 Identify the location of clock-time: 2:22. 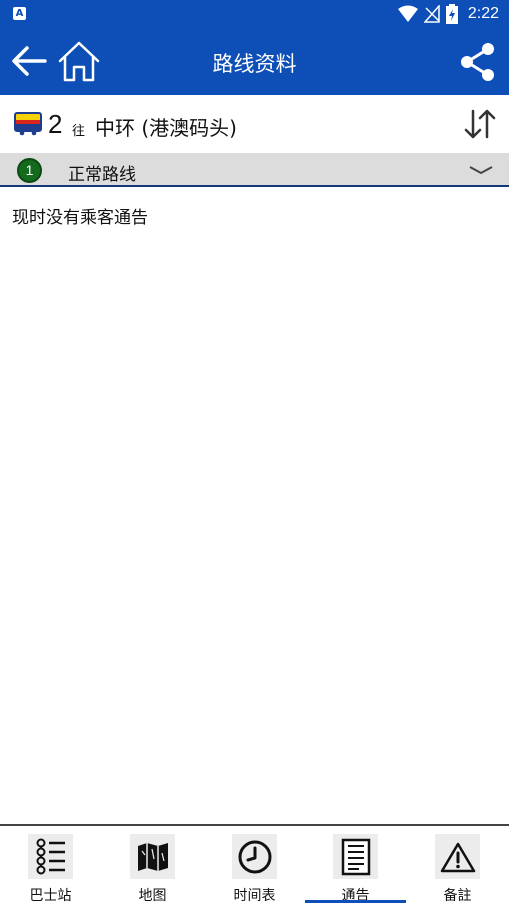
(483, 13).